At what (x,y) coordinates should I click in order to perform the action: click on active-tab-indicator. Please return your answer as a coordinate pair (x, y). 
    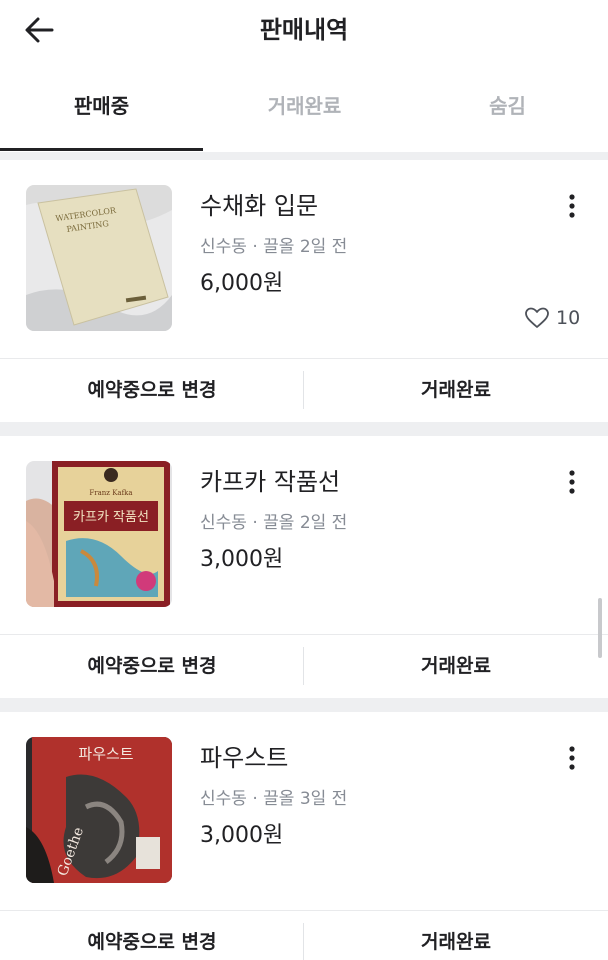
    Looking at the image, I should click on (101, 149).